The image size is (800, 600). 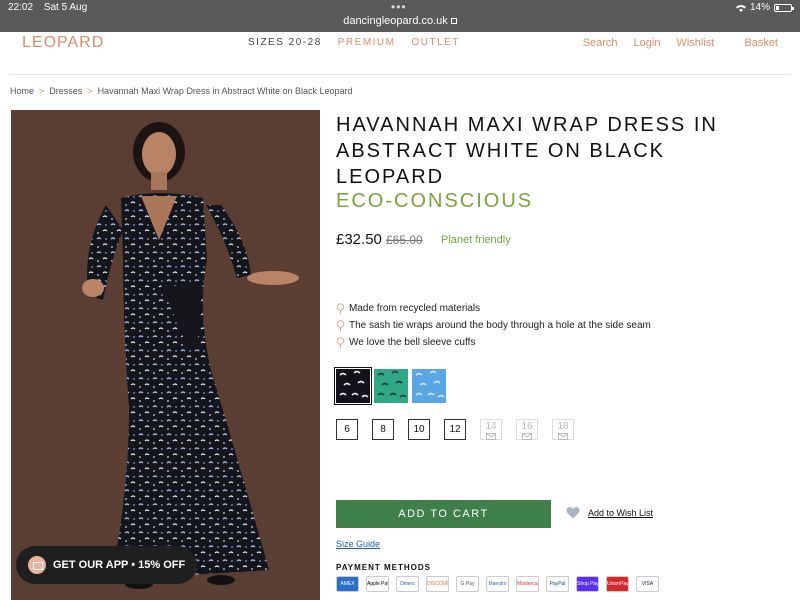 I want to click on battery-percent: 14%, so click(x=759, y=7).